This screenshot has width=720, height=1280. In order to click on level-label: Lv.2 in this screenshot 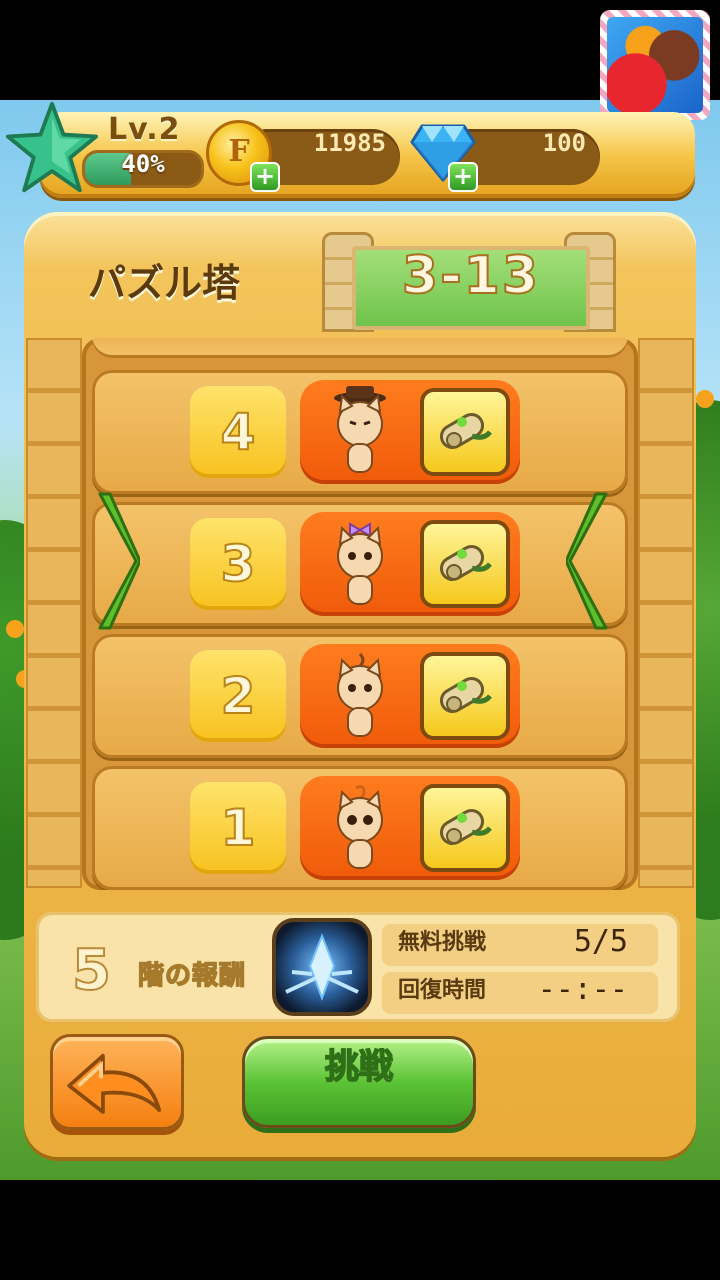, I will do `click(144, 129)`.